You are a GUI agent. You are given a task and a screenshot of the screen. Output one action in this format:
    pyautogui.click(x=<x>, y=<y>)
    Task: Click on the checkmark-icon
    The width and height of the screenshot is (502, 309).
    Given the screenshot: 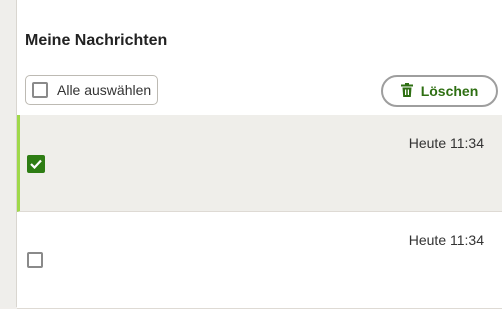 What is the action you would take?
    pyautogui.click(x=36, y=164)
    